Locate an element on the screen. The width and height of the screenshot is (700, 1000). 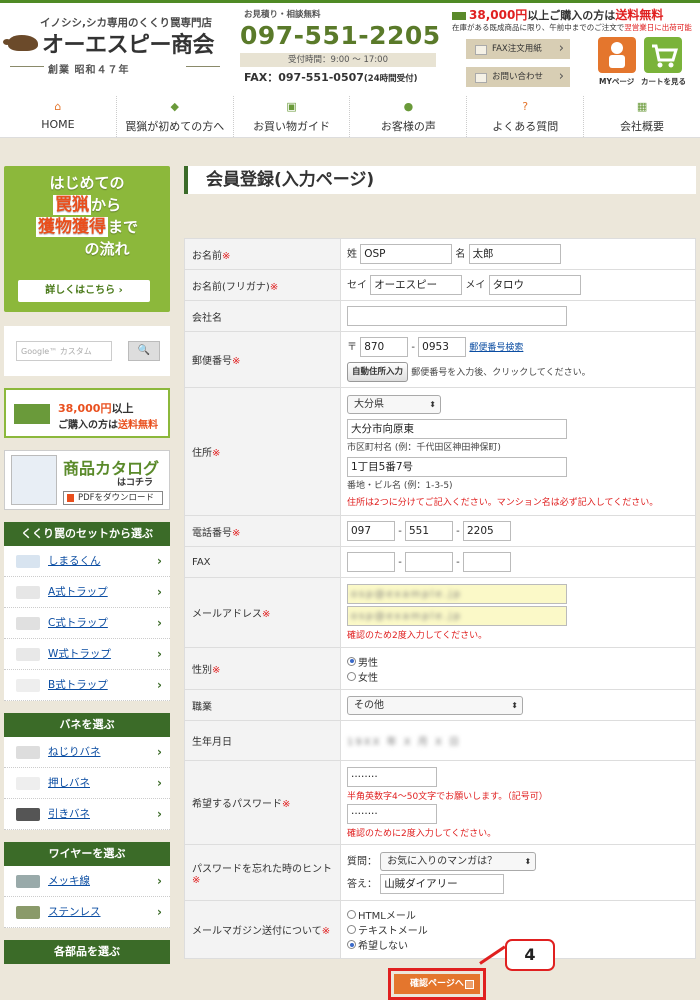
hint-question-select: お気に入りのマンガは？ is located at coordinates (458, 861).